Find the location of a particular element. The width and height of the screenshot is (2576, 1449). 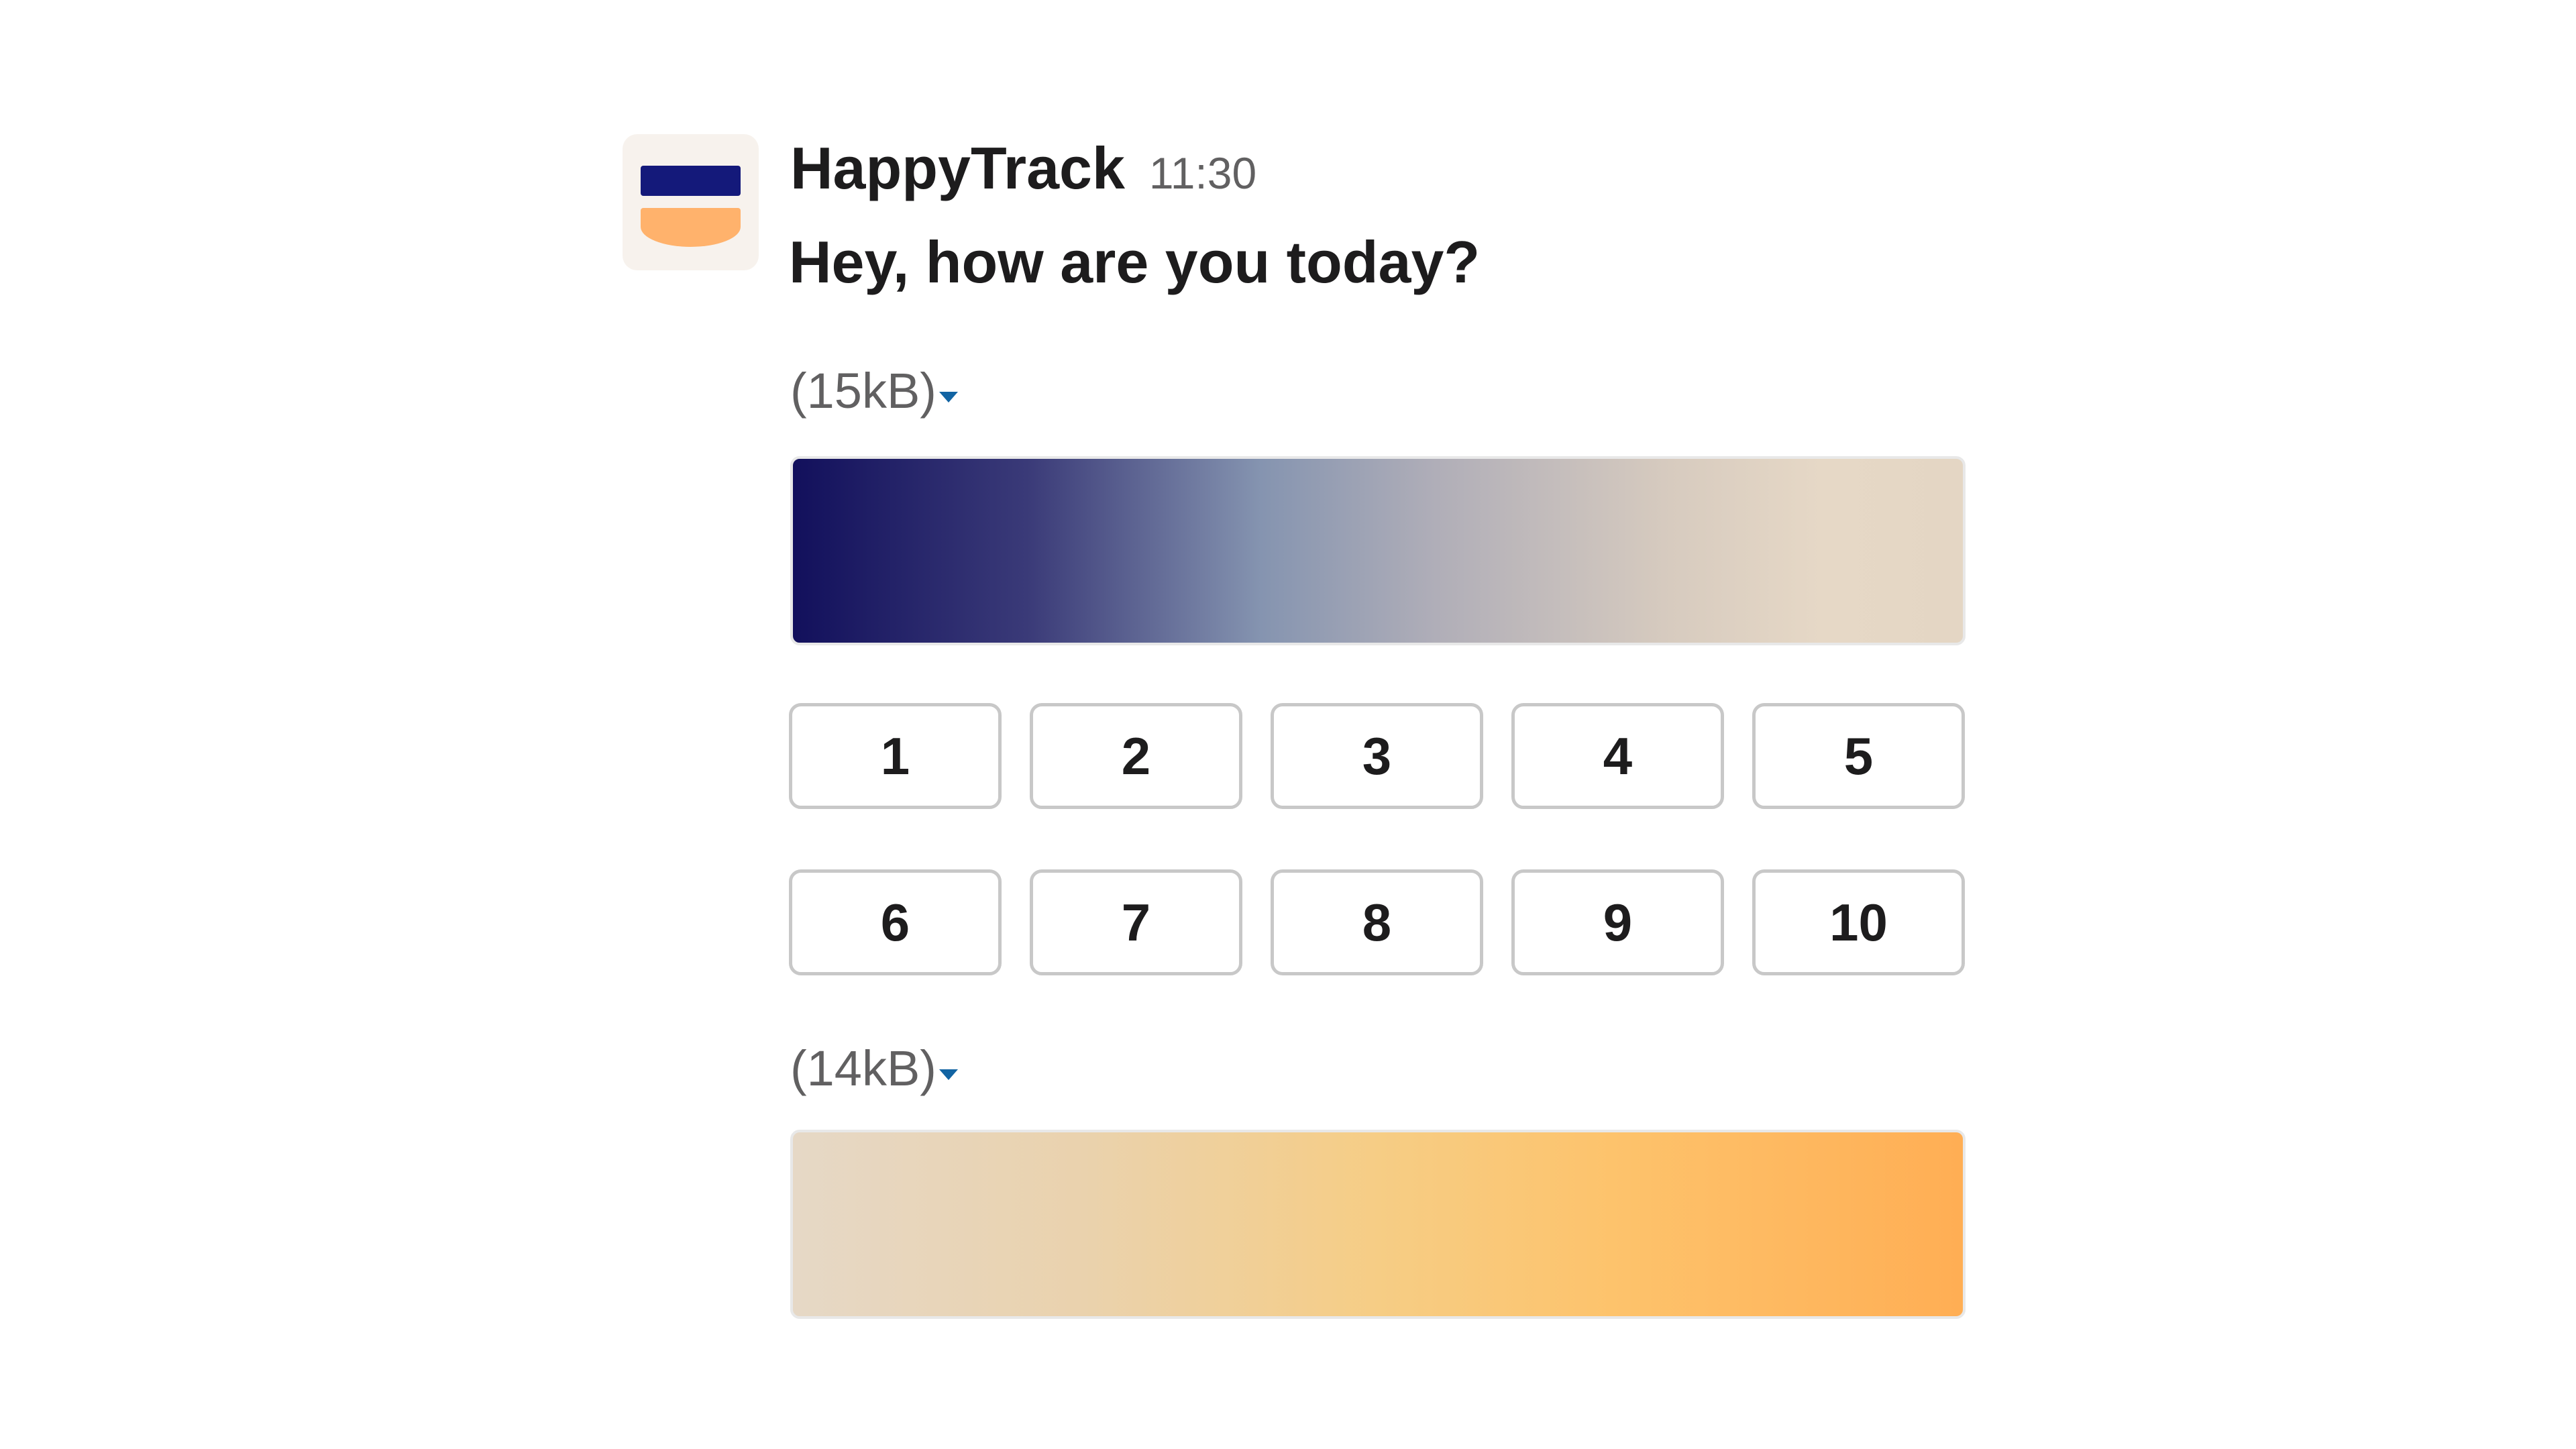

attachment-size: (15kB) is located at coordinates (863, 391).